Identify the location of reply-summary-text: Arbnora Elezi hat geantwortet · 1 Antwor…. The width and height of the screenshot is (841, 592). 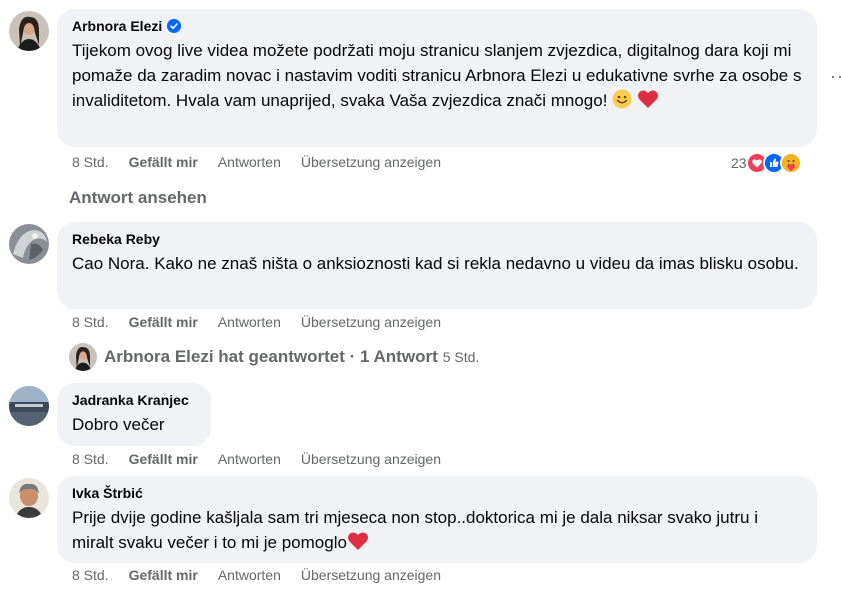
(271, 356).